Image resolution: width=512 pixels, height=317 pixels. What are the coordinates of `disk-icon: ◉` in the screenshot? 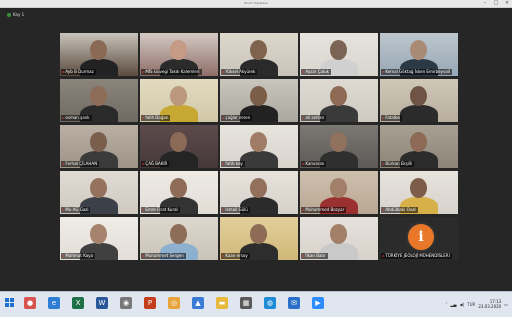 It's located at (126, 303).